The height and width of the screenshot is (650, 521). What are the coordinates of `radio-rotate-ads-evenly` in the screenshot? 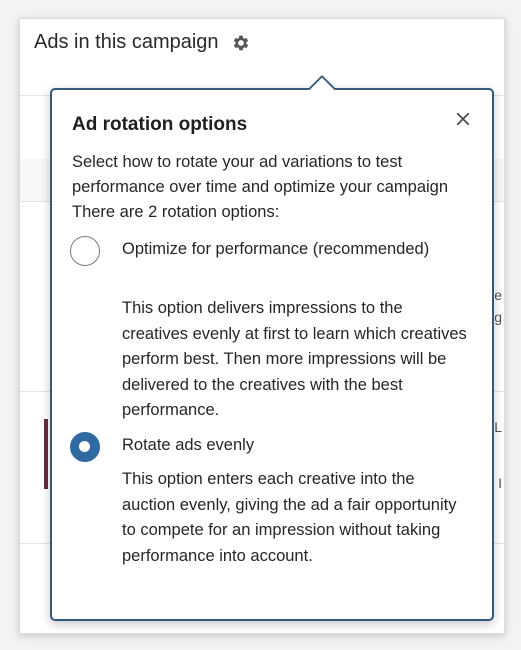 It's located at (85, 447).